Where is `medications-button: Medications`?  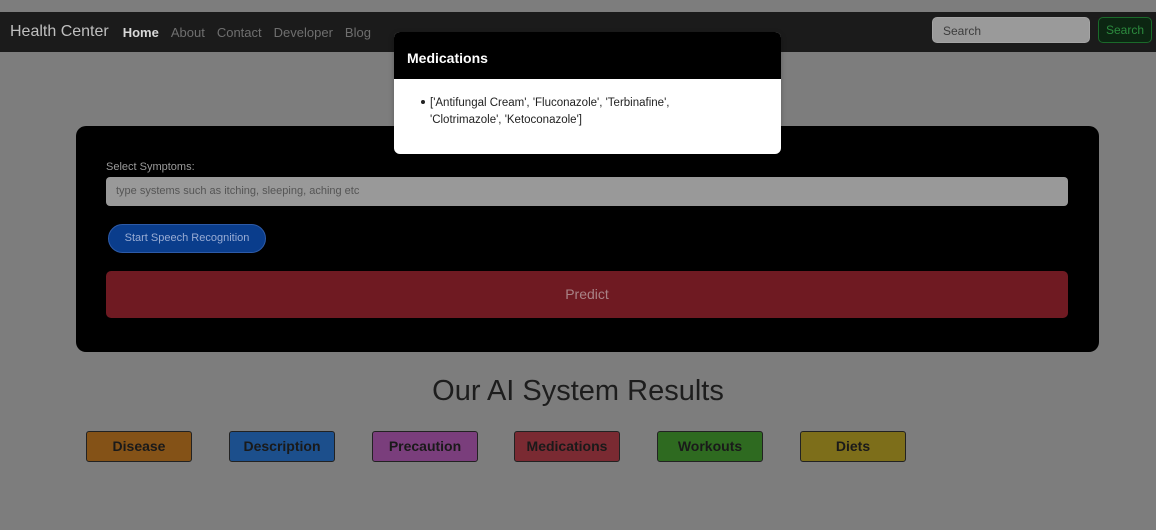
medications-button: Medications is located at coordinates (567, 446).